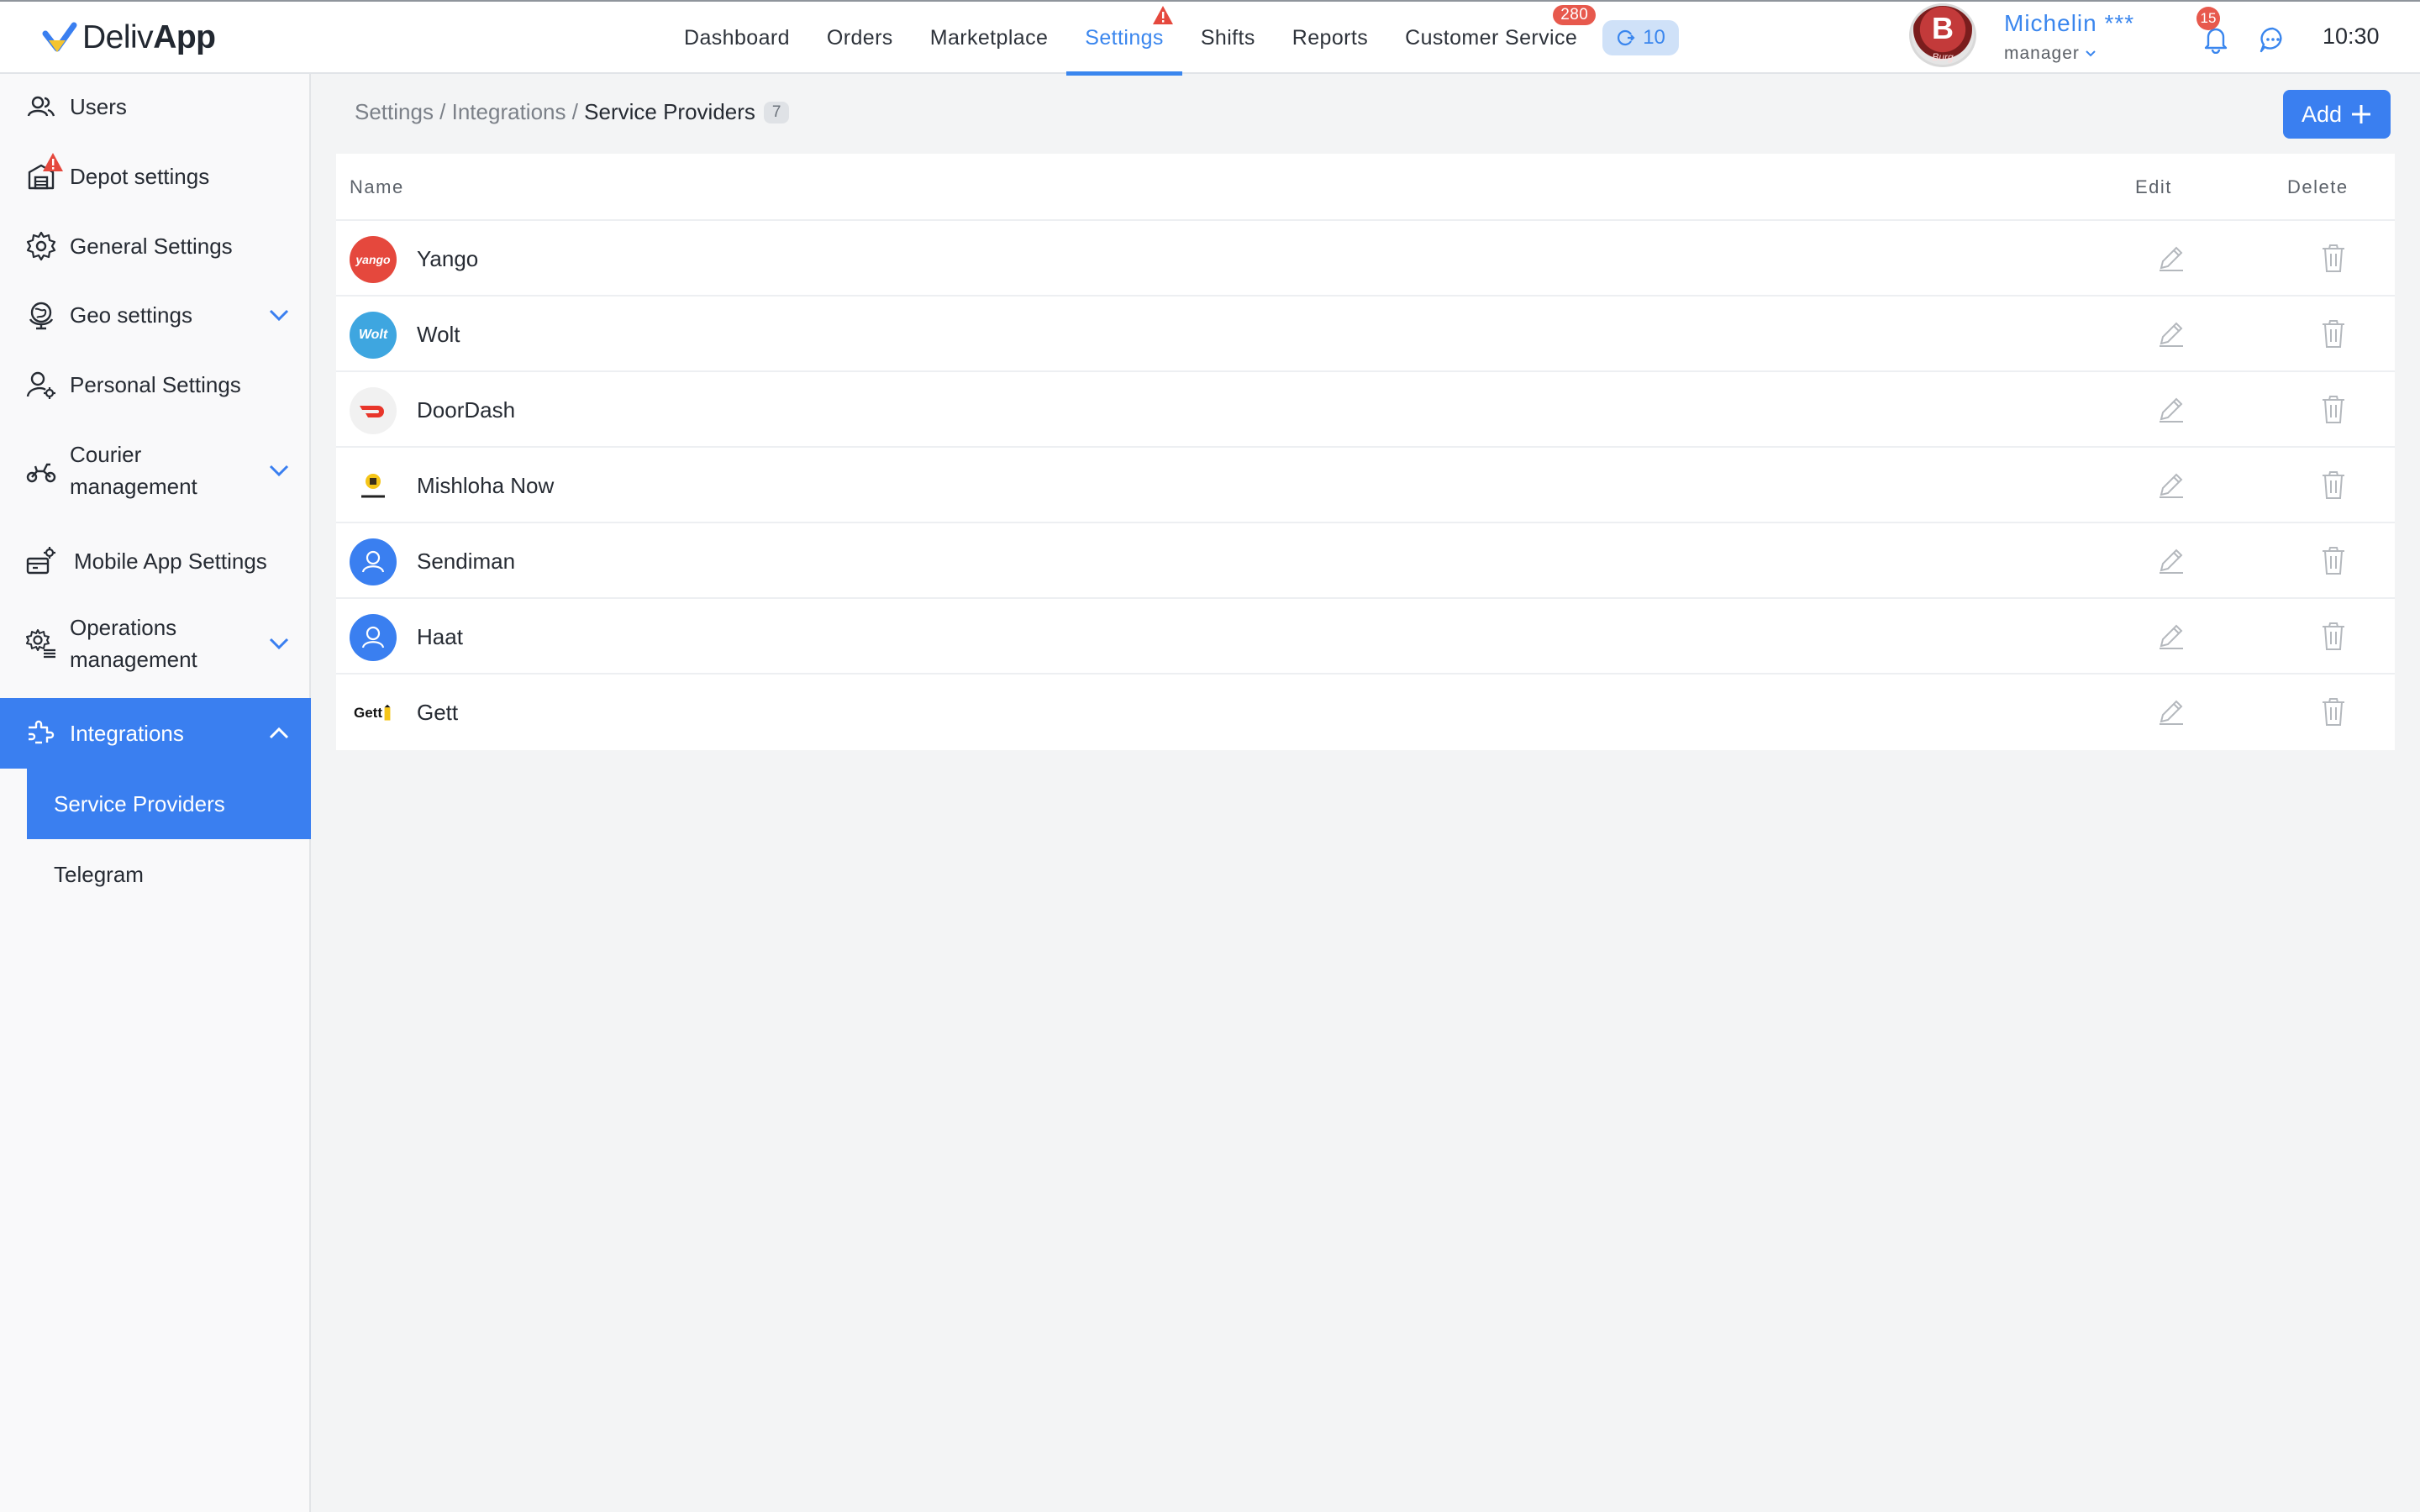 The width and height of the screenshot is (2420, 1512). I want to click on sidebar-subitem-label: Service Providers, so click(139, 803).